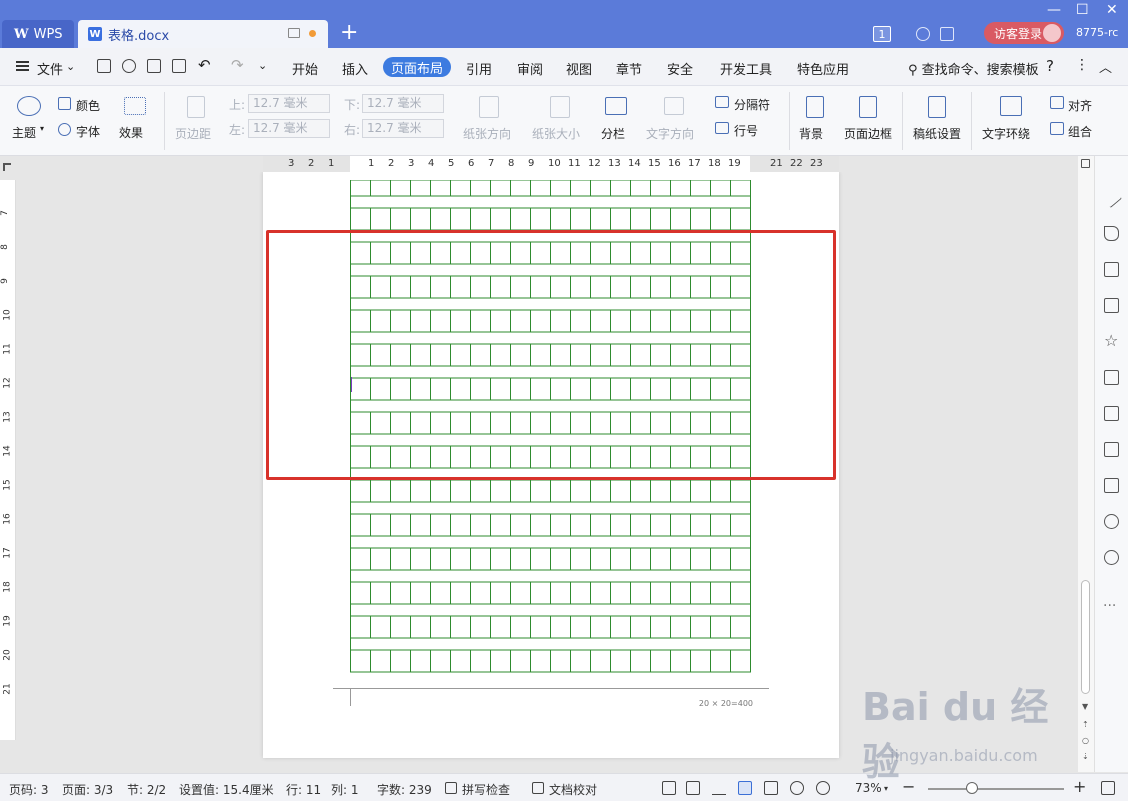  What do you see at coordinates (1054, 10) in the screenshot?
I see `minimize-icon: —` at bounding box center [1054, 10].